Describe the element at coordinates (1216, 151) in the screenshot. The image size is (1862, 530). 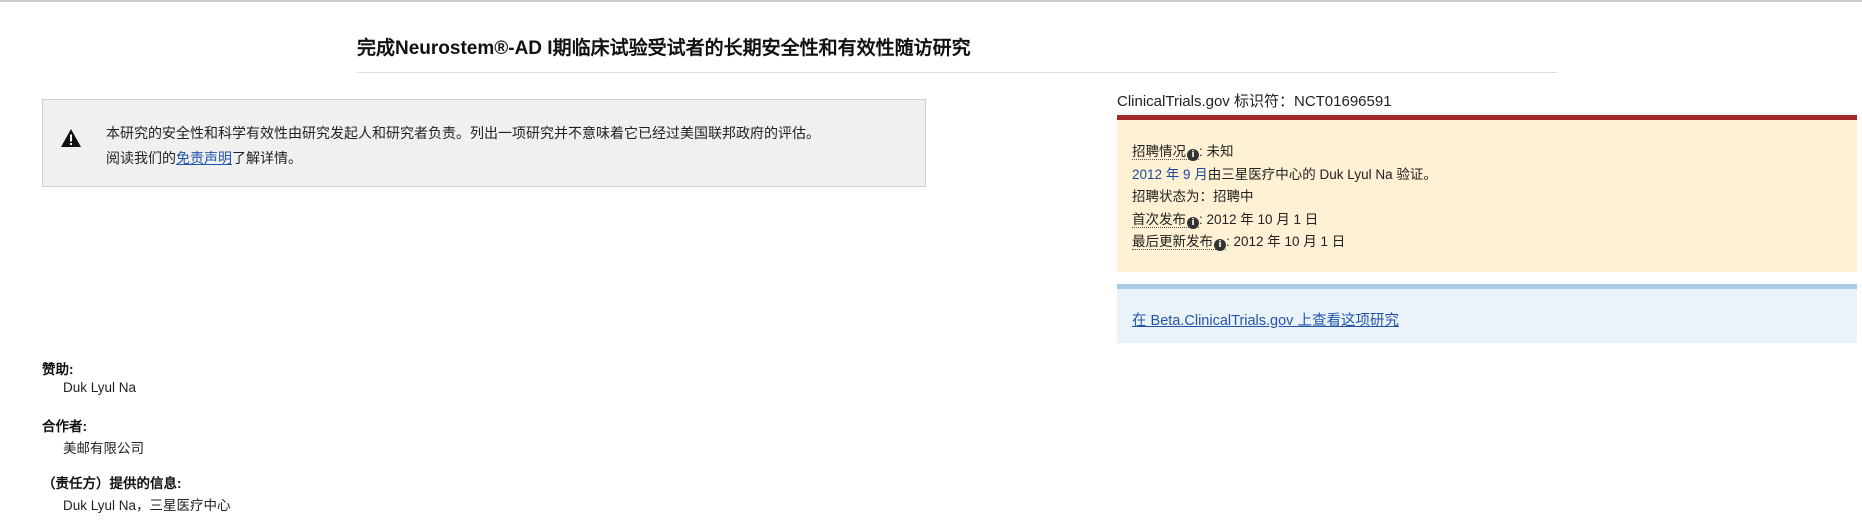
I see `recruitment-status-value: : 未知` at that location.